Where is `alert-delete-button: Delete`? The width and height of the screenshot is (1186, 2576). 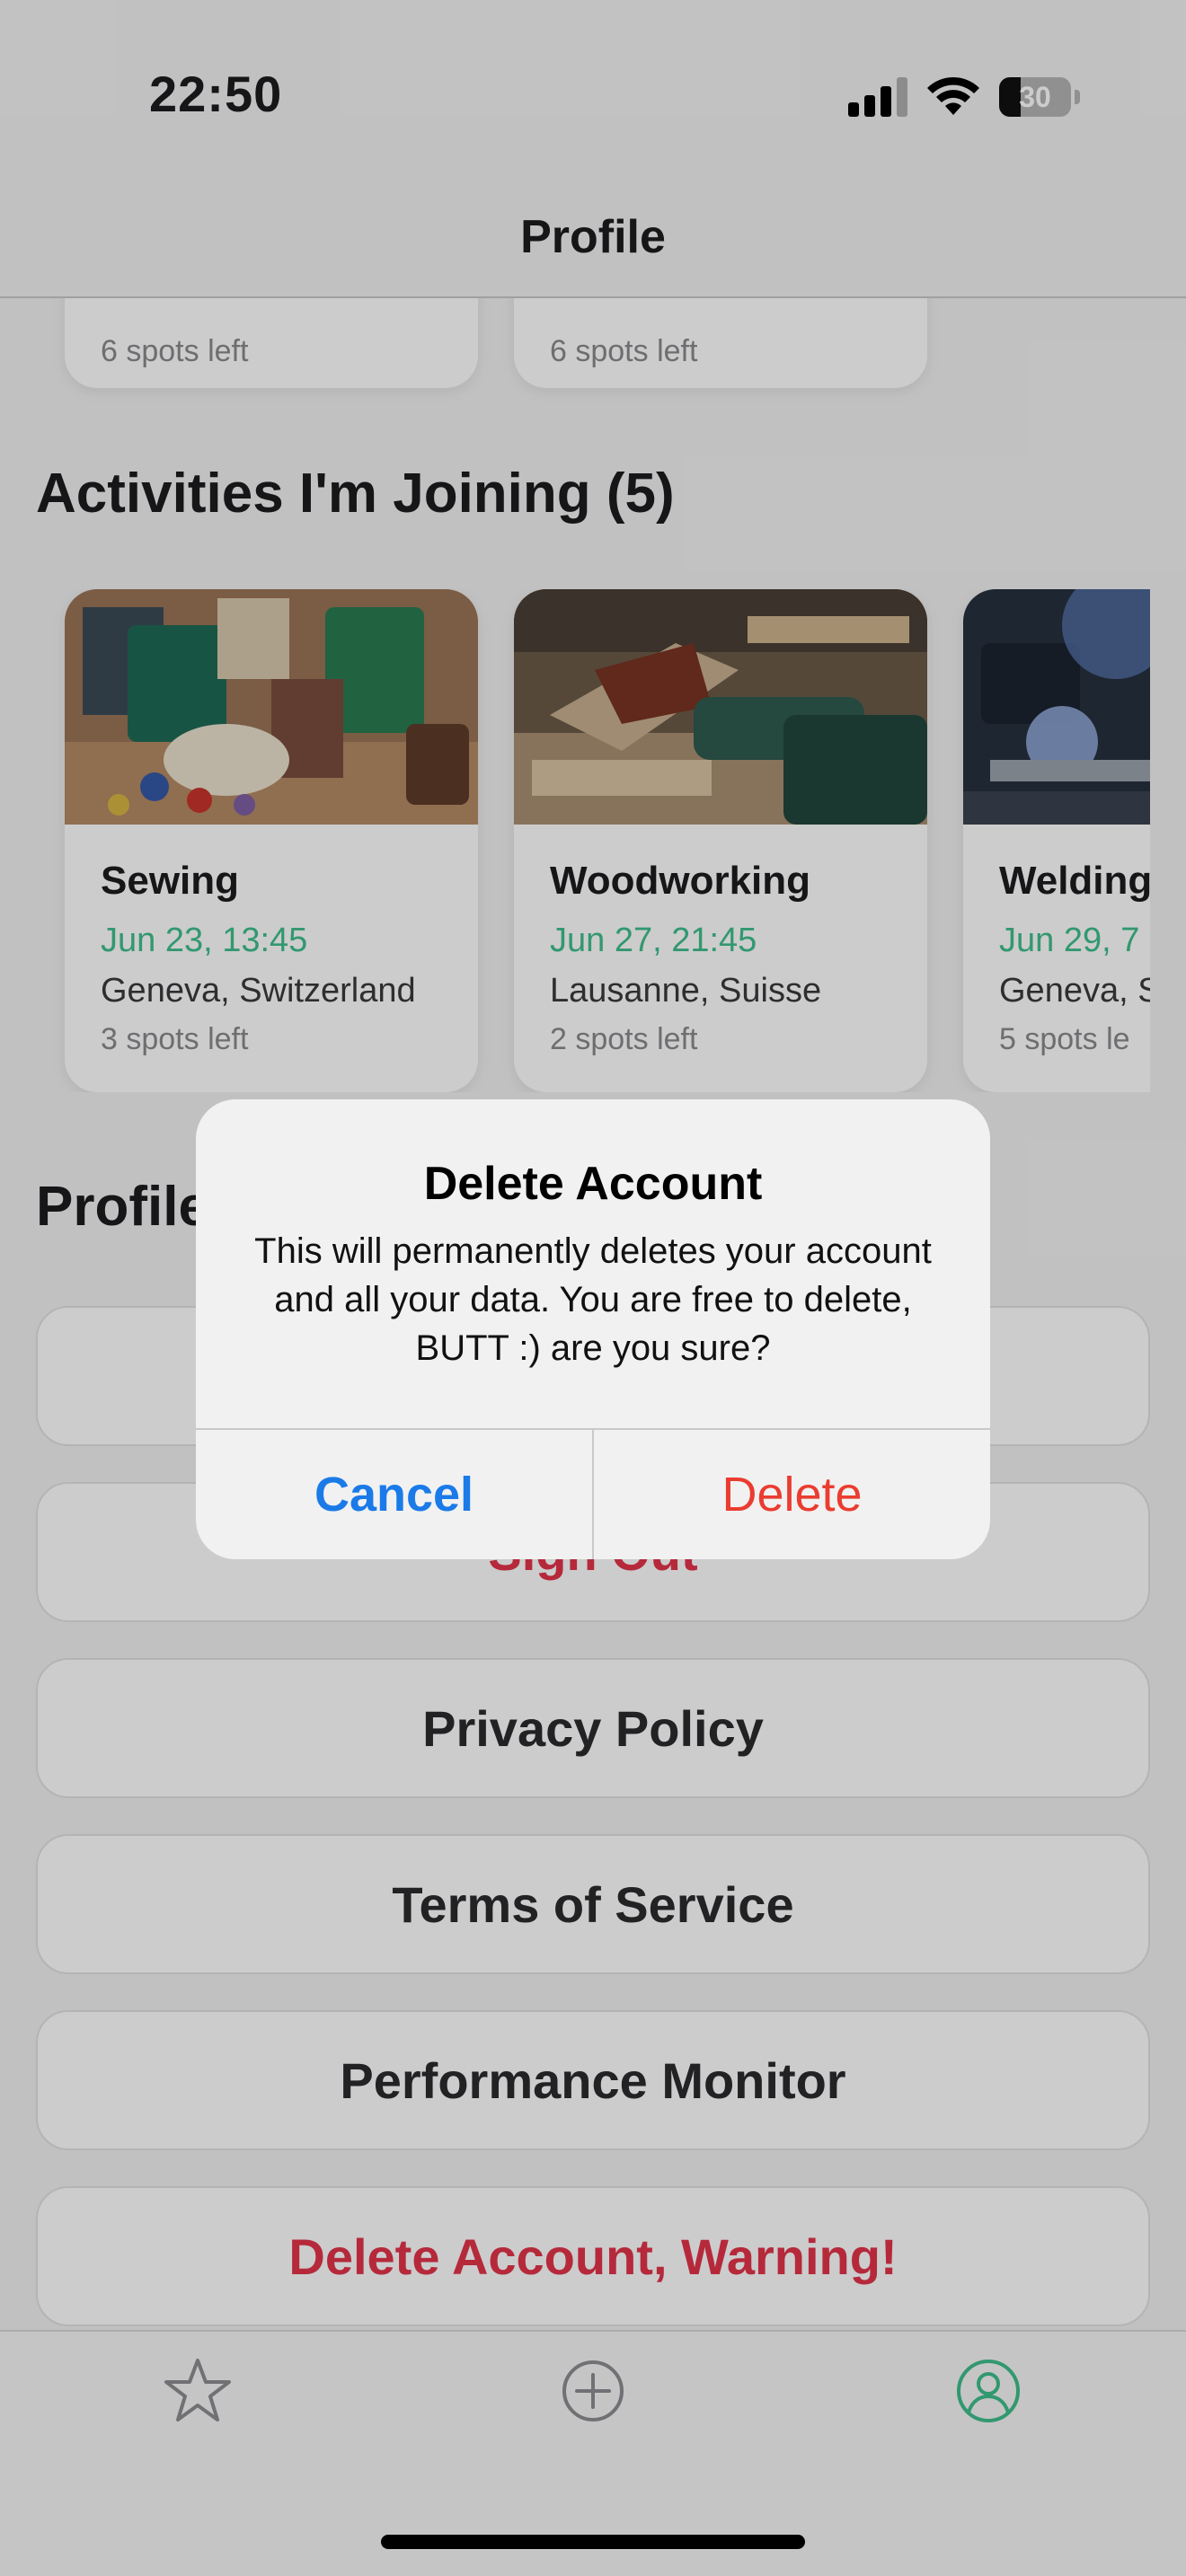
alert-delete-button: Delete is located at coordinates (792, 1494).